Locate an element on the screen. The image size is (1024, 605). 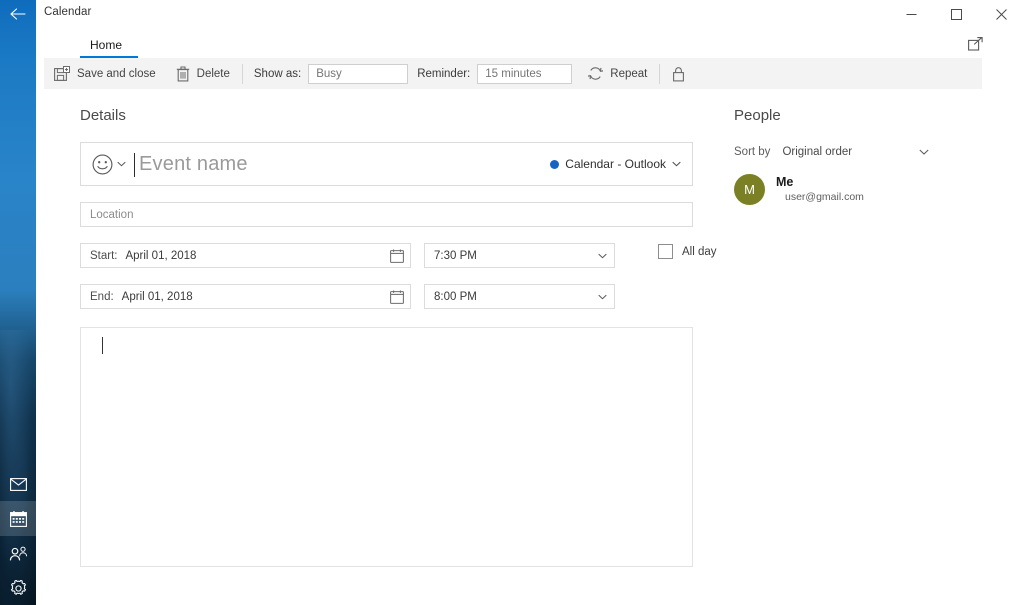
person-info: Me user@gmail.com is located at coordinates (820, 189).